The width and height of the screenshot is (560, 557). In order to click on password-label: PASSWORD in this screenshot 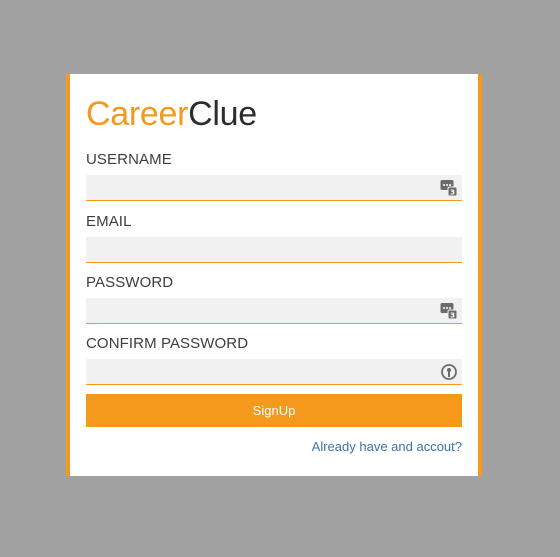, I will do `click(130, 282)`.